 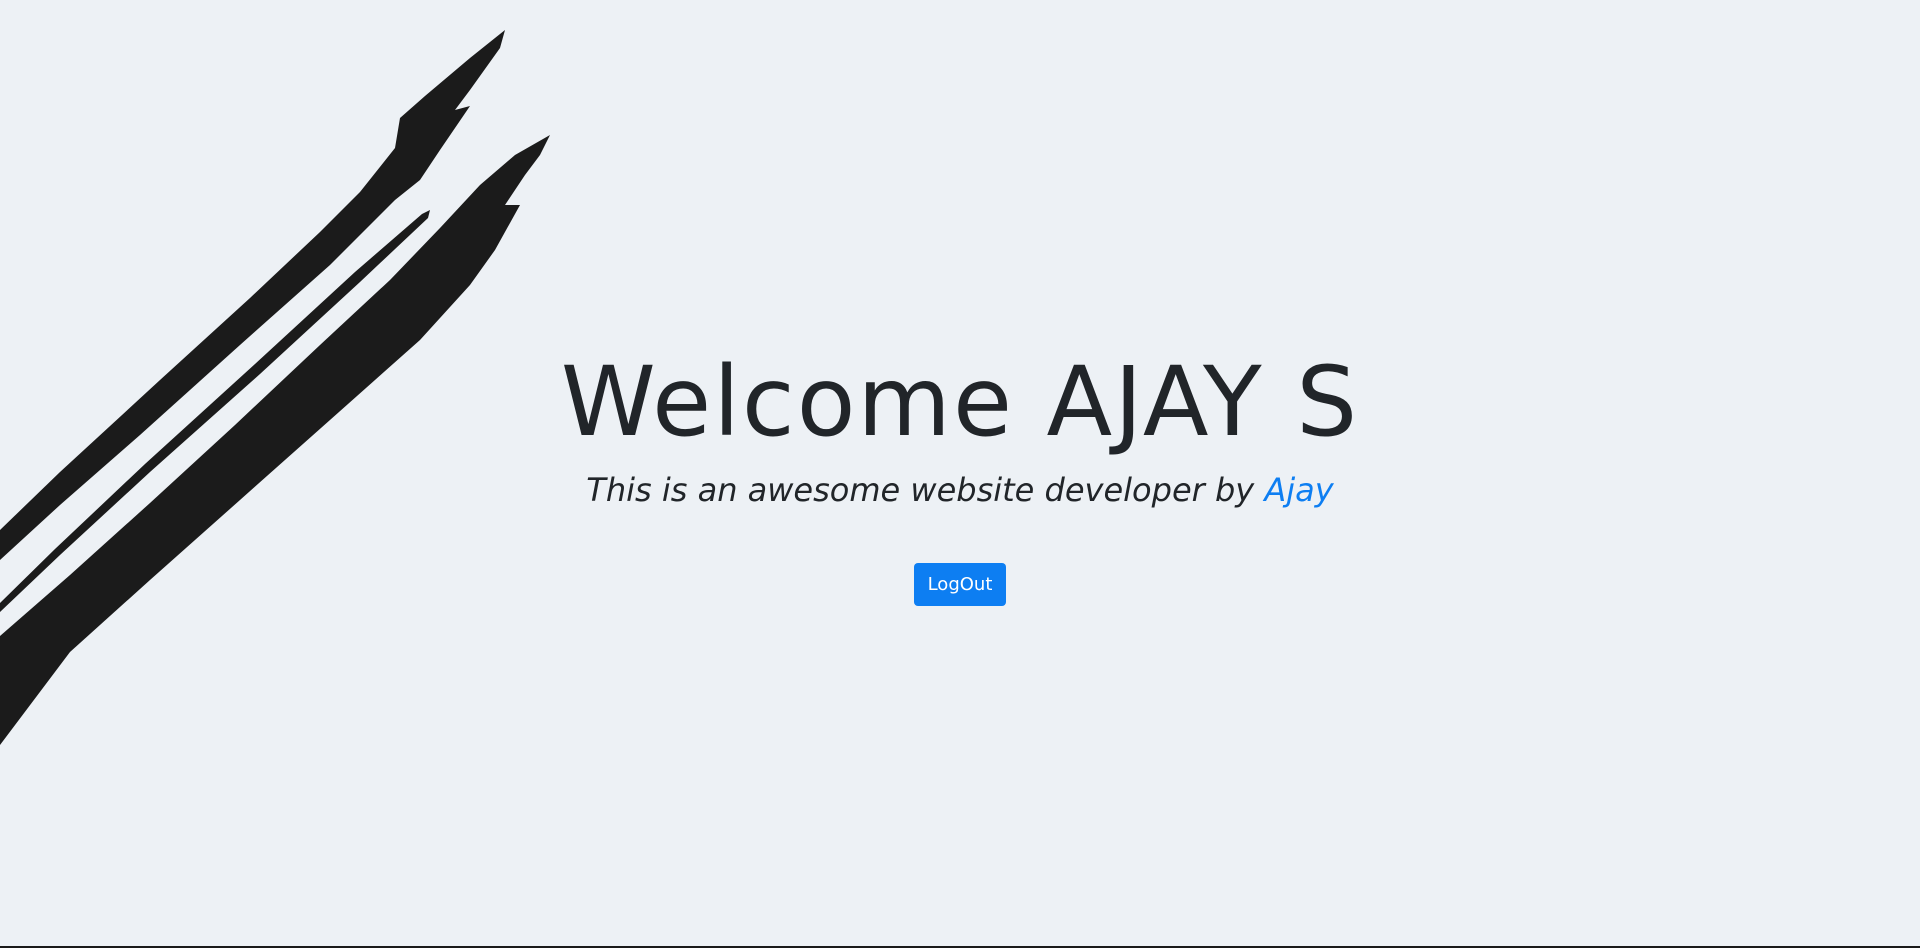 I want to click on logout-button: LogOut, so click(x=960, y=584).